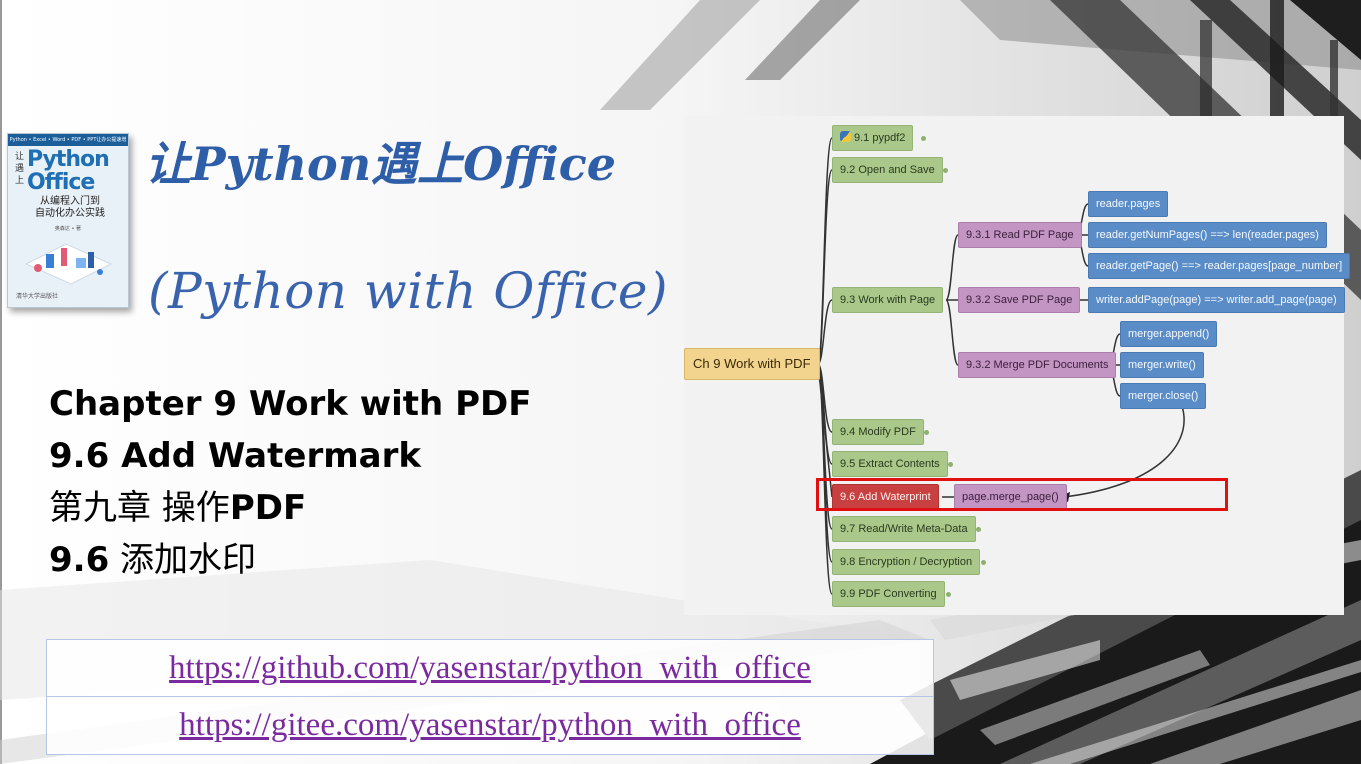 The height and width of the screenshot is (764, 1361). What do you see at coordinates (68, 159) in the screenshot?
I see `book-title-python: Python` at bounding box center [68, 159].